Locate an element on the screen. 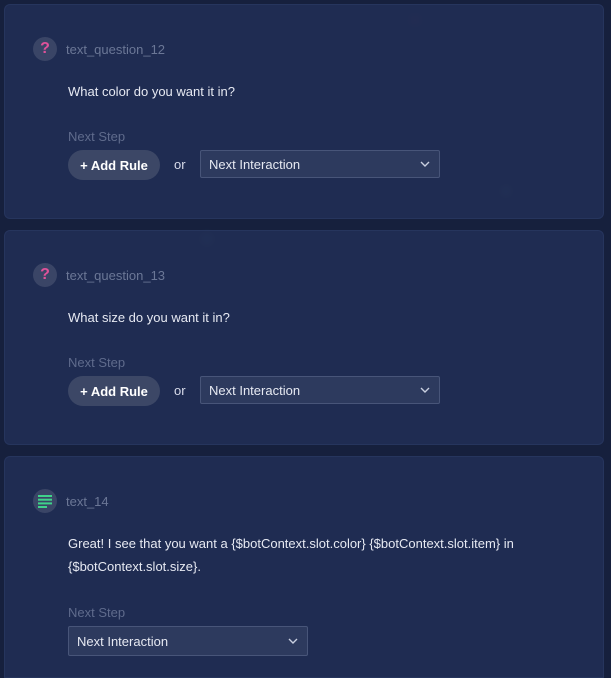 The image size is (611, 678). card-header: text_14 is located at coordinates (71, 501).